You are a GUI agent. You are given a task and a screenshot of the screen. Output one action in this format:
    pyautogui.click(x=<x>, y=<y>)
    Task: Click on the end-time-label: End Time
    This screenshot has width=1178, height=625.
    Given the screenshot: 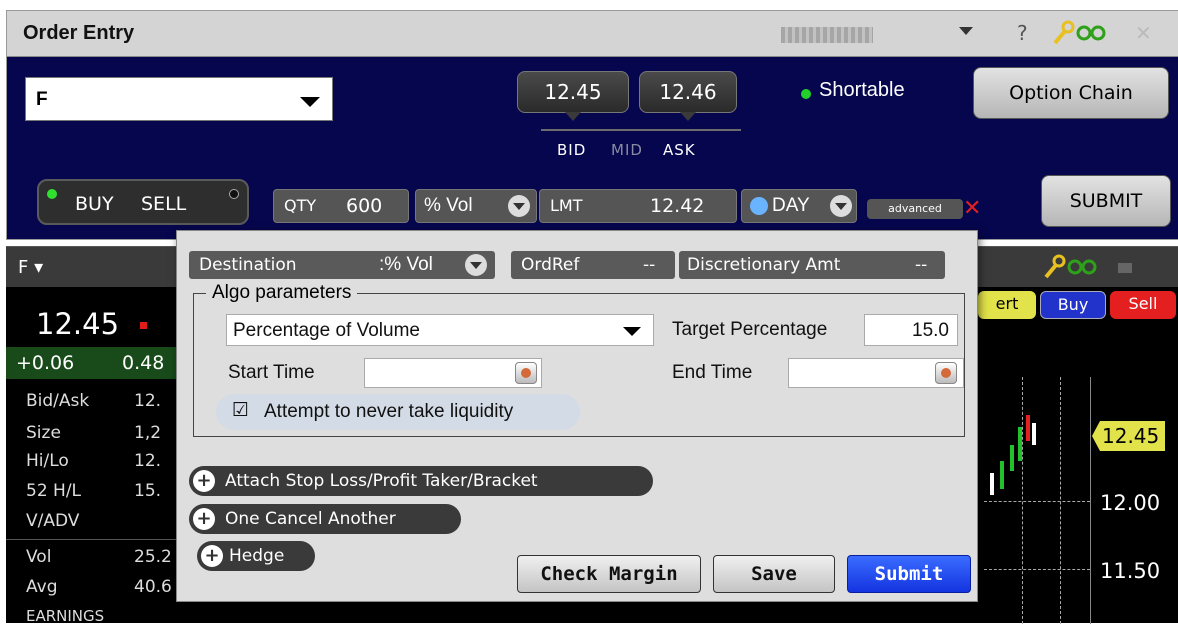 What is the action you would take?
    pyautogui.click(x=712, y=372)
    